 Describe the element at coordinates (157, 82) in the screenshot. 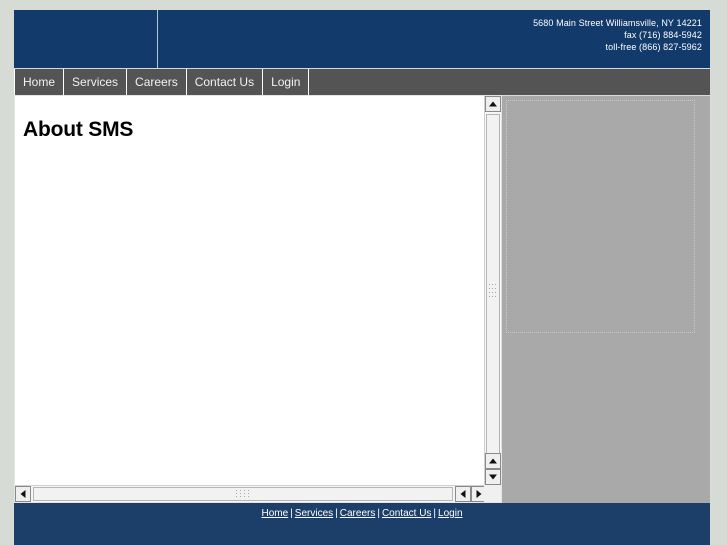

I see `nav-item-careers: Careers` at that location.